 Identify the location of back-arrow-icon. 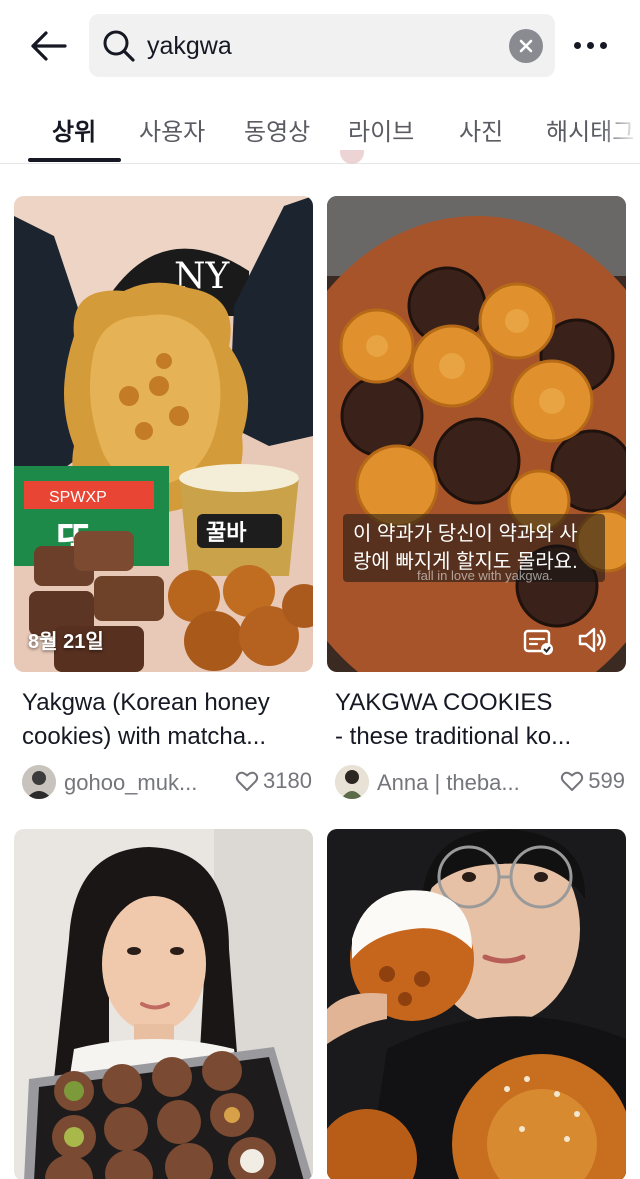
(48, 46).